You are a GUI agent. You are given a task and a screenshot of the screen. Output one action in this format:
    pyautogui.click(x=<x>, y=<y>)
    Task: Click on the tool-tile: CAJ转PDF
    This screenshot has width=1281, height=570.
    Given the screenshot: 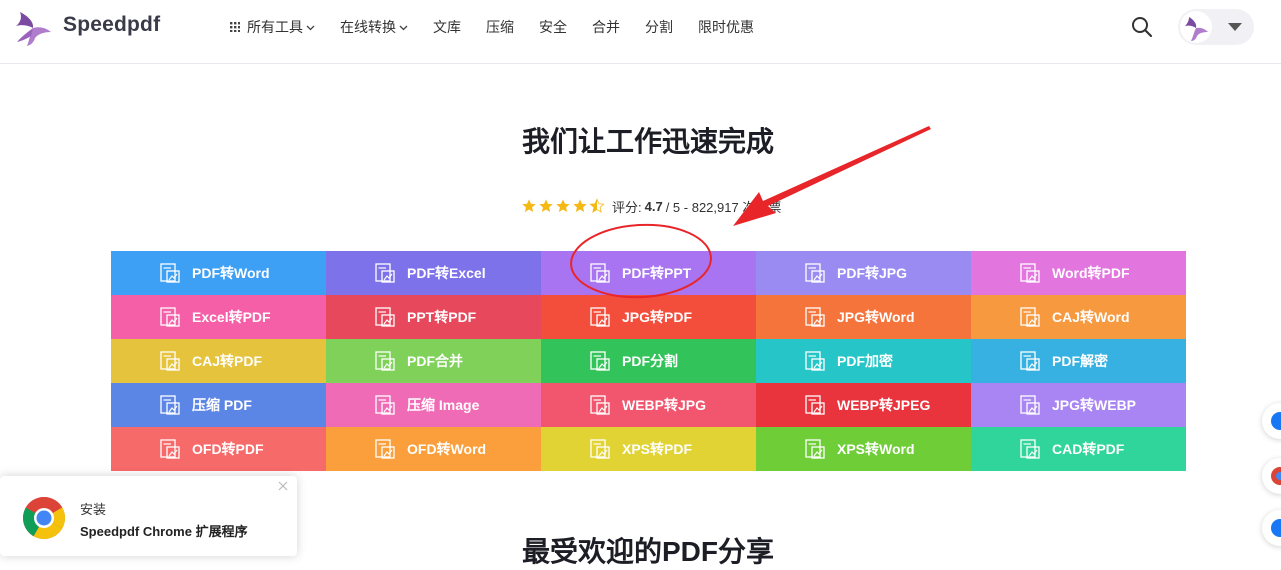 What is the action you would take?
    pyautogui.click(x=218, y=361)
    